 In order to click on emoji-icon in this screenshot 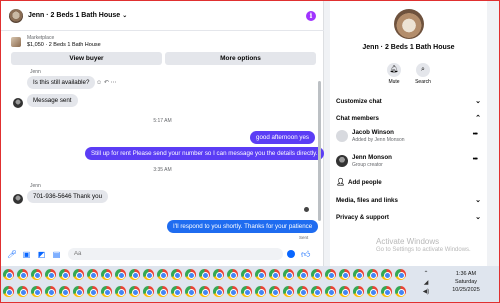, I will do `click(291, 254)`.